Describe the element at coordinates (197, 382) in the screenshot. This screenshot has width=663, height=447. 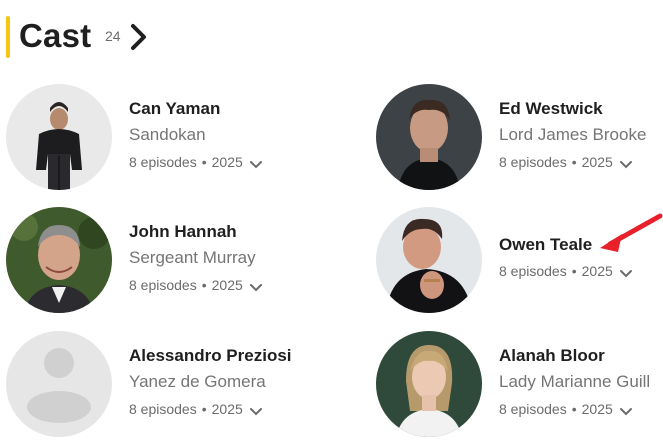
I see `character-name: Yanez de Gomera` at that location.